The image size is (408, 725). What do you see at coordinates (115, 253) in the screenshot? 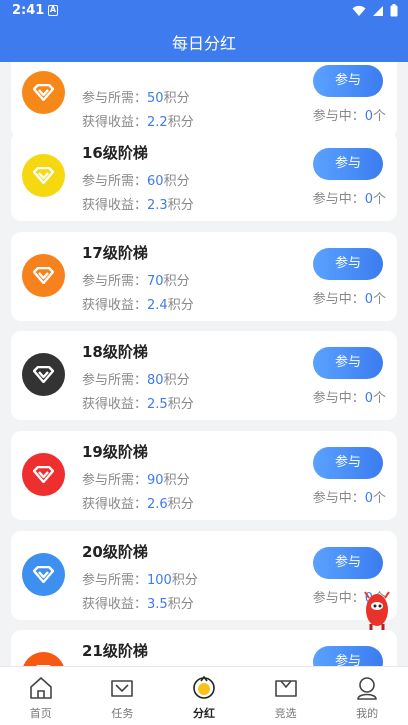
I see `level-name: 17级阶梯` at bounding box center [115, 253].